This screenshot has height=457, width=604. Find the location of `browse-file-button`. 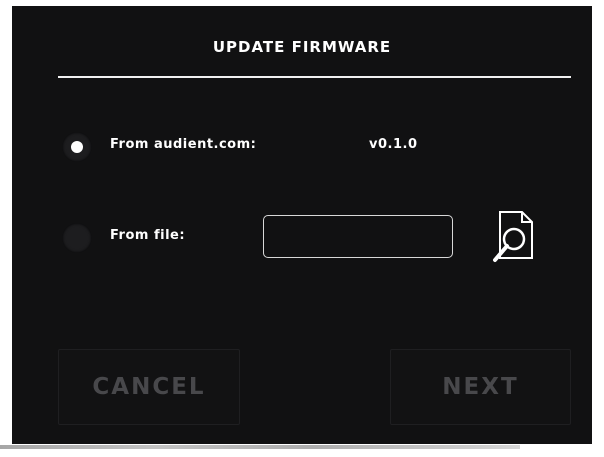

browse-file-button is located at coordinates (512, 237).